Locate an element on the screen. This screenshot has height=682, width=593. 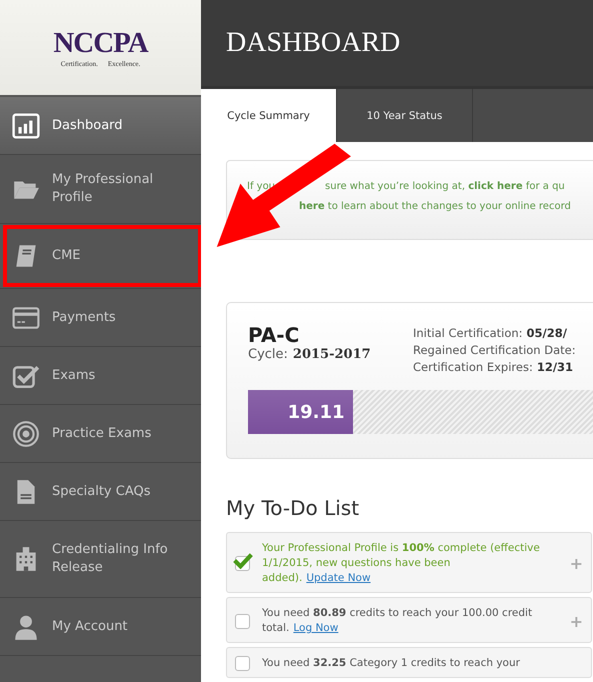
tab: 10 Year Status is located at coordinates (405, 115).